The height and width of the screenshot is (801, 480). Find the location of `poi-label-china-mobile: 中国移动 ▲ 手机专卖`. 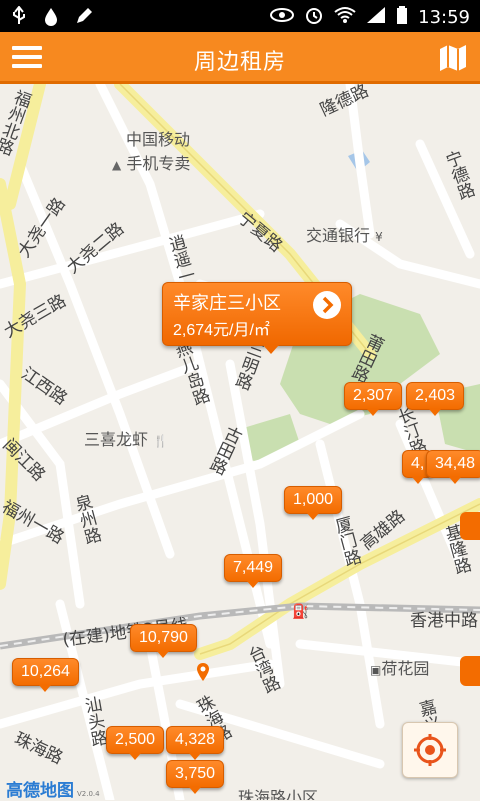

poi-label-china-mobile: 中国移动 ▲ 手机专卖 is located at coordinates (151, 151).